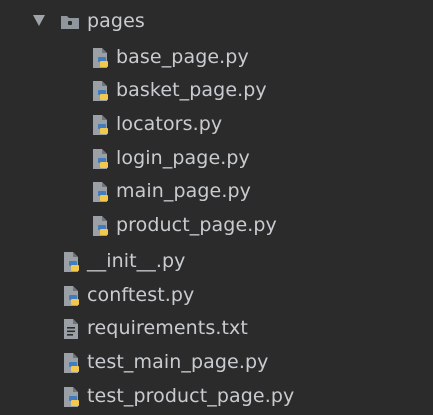  I want to click on tree-item-label: basket_page.py, so click(191, 90).